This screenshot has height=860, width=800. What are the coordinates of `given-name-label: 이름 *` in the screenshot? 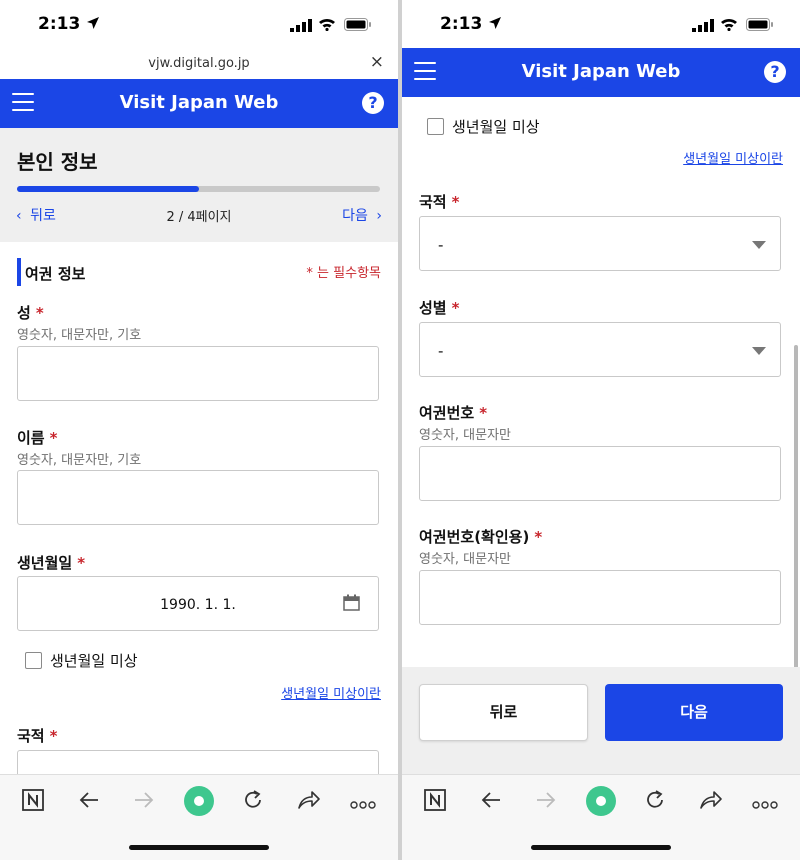 It's located at (37, 438).